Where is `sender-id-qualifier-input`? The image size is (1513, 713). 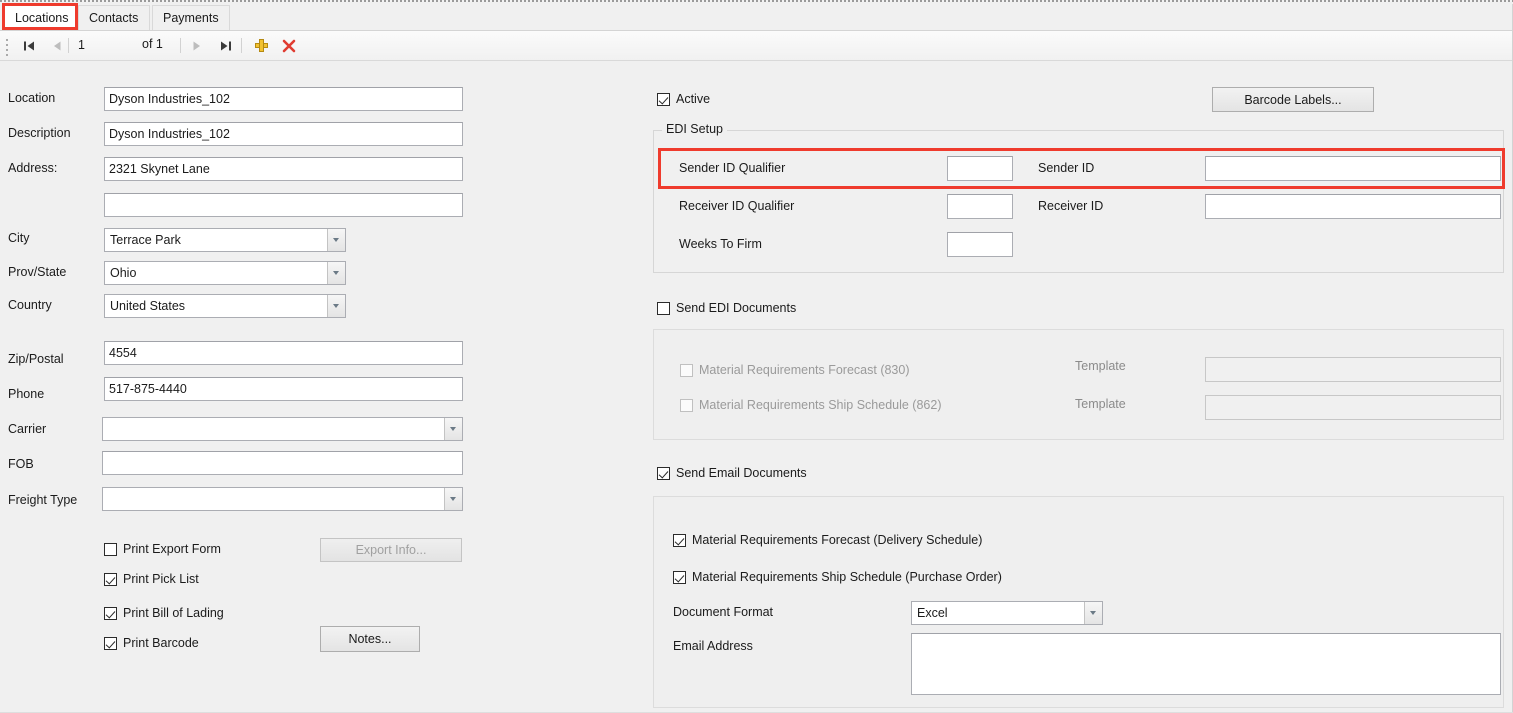
sender-id-qualifier-input is located at coordinates (980, 168).